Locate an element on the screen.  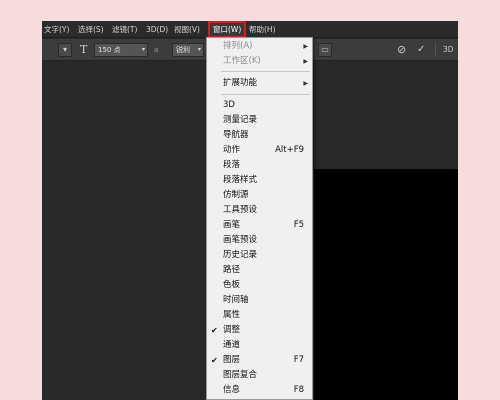
menu-view: 视图(V) is located at coordinates (187, 29).